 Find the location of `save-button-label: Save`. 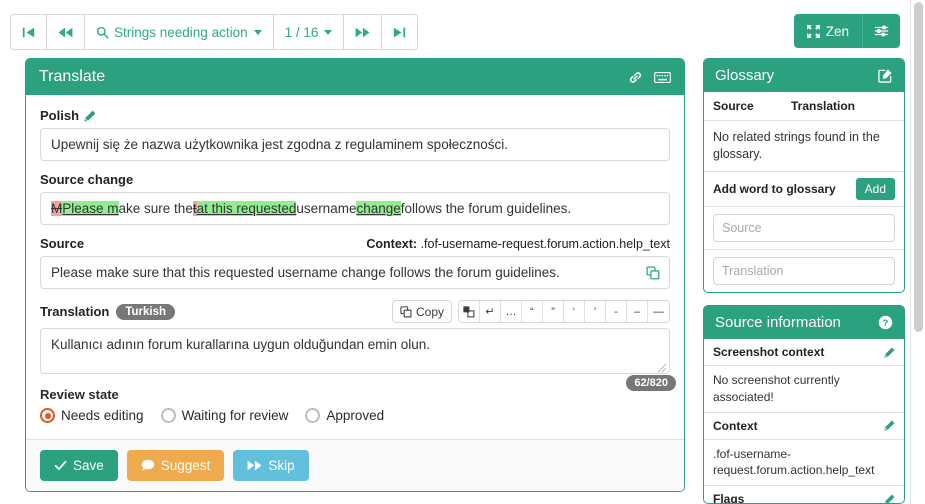

save-button-label: Save is located at coordinates (88, 465).